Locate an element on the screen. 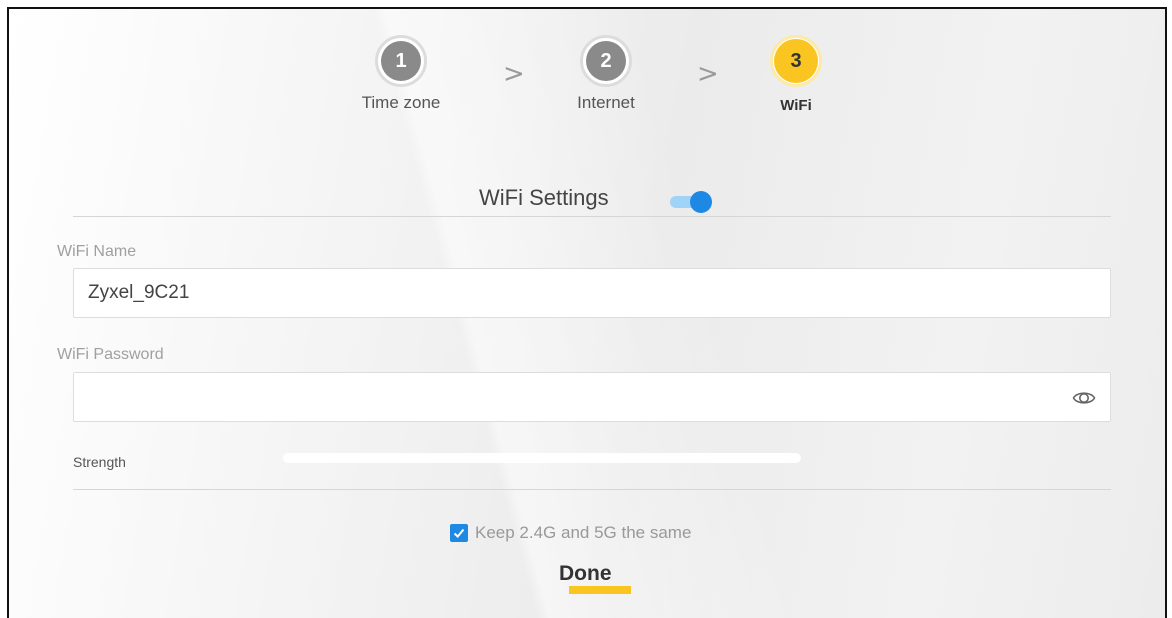 This screenshot has height=618, width=1172. step-3-circle: 3 is located at coordinates (796, 61).